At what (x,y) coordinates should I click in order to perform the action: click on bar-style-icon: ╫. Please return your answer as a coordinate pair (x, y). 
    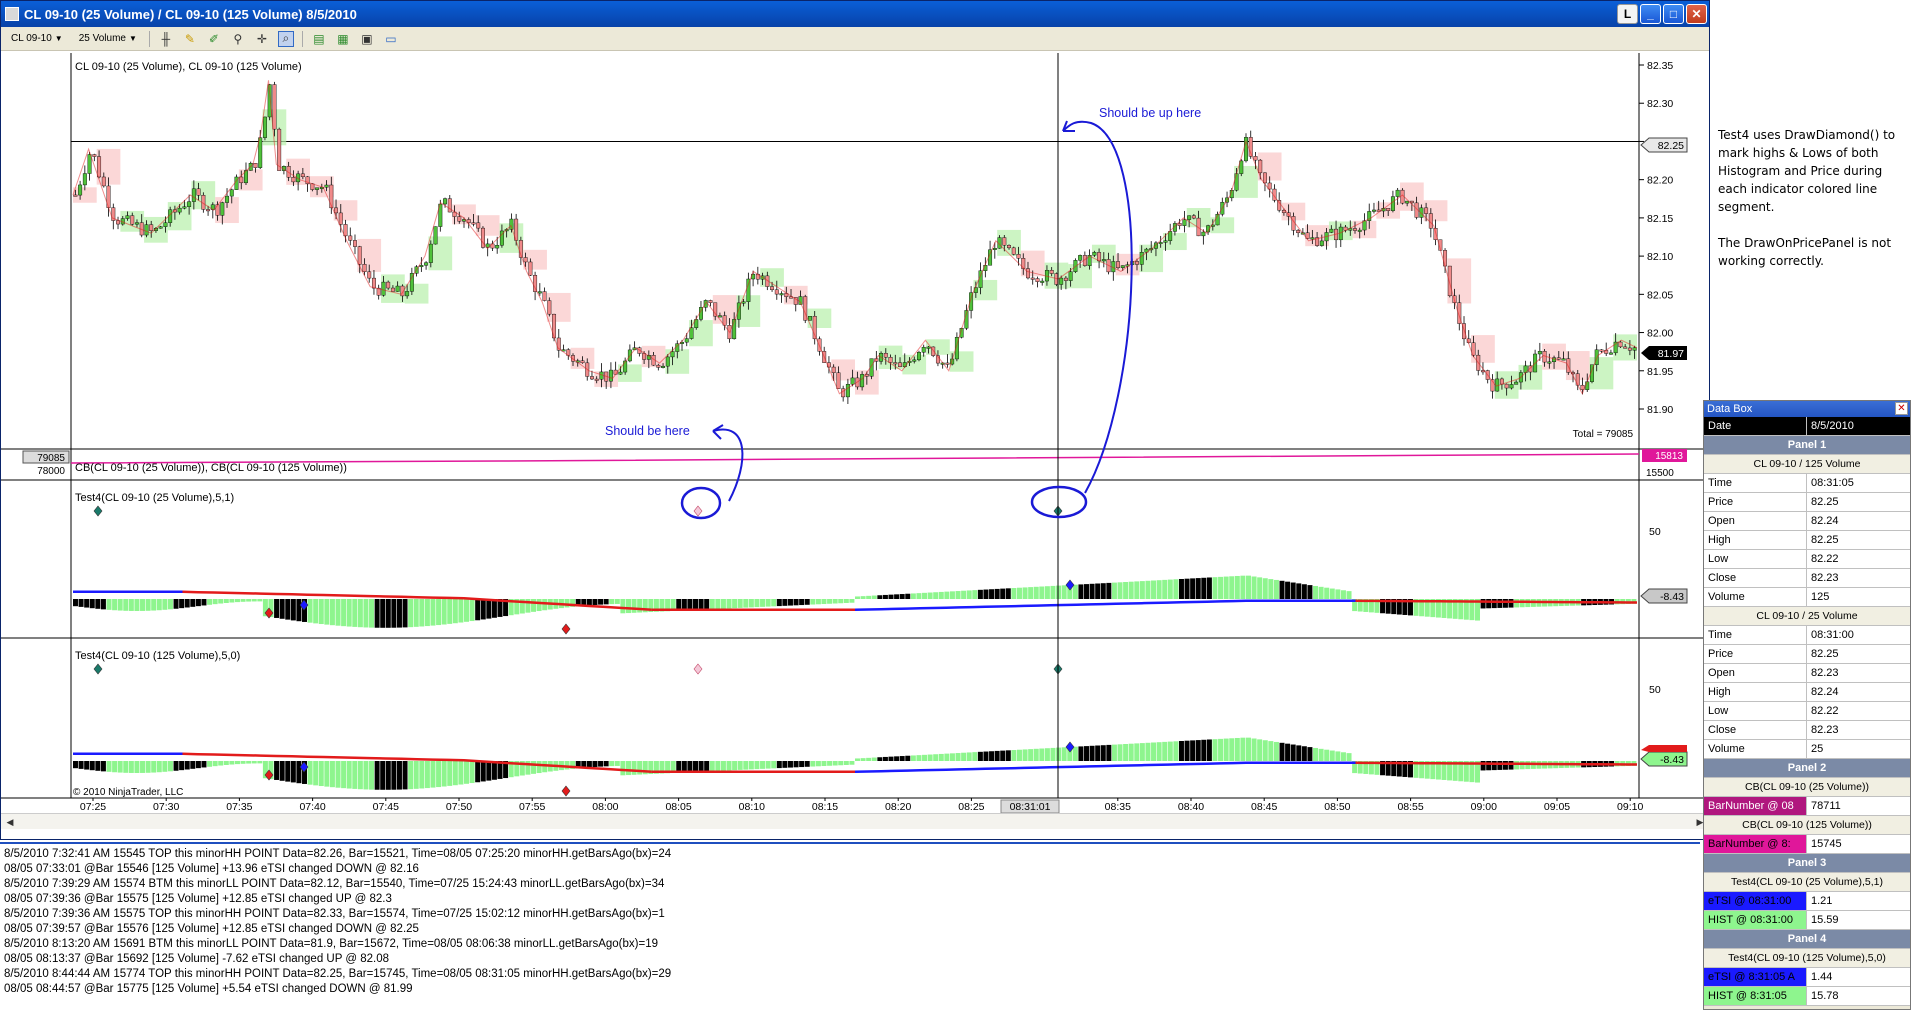
    Looking at the image, I should click on (166, 39).